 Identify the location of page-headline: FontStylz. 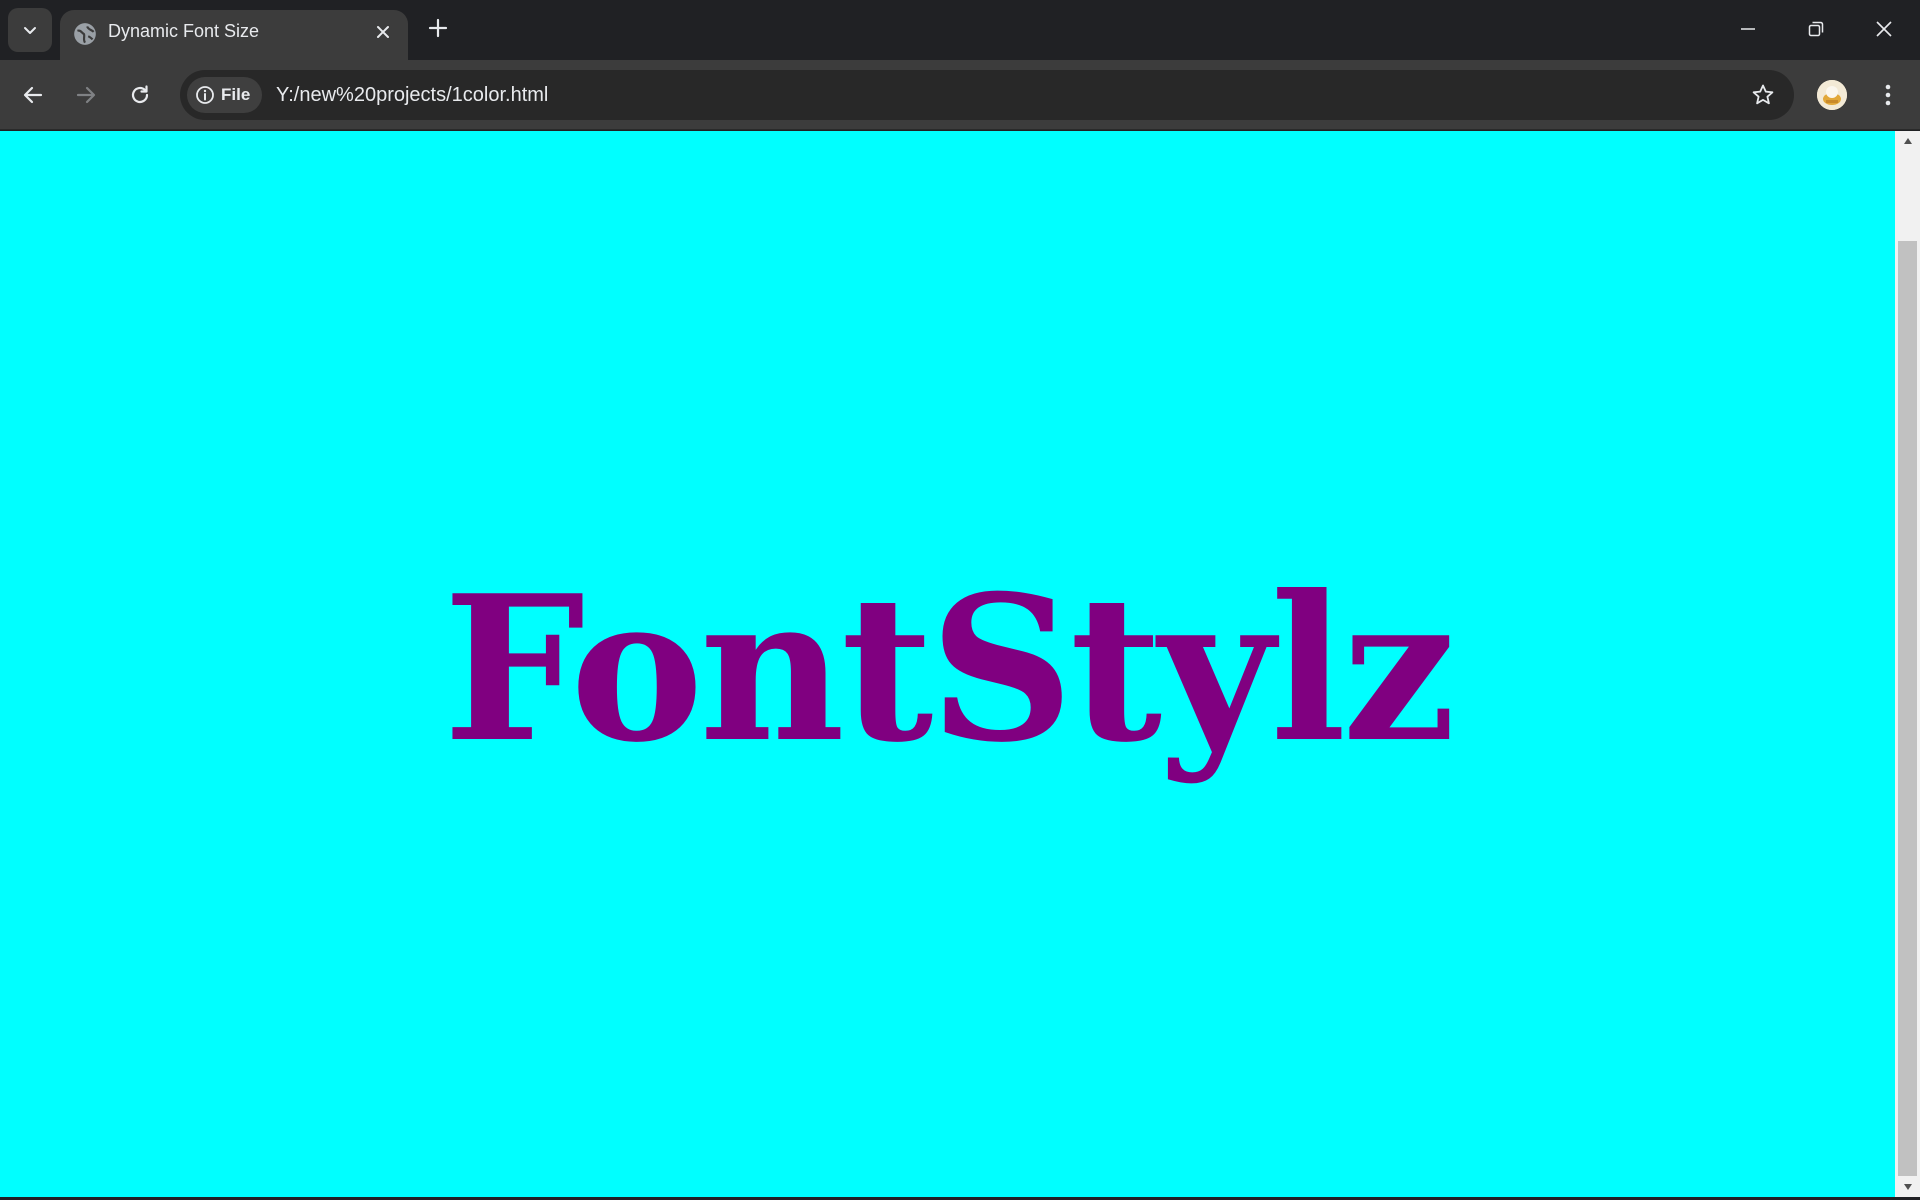
(949, 669).